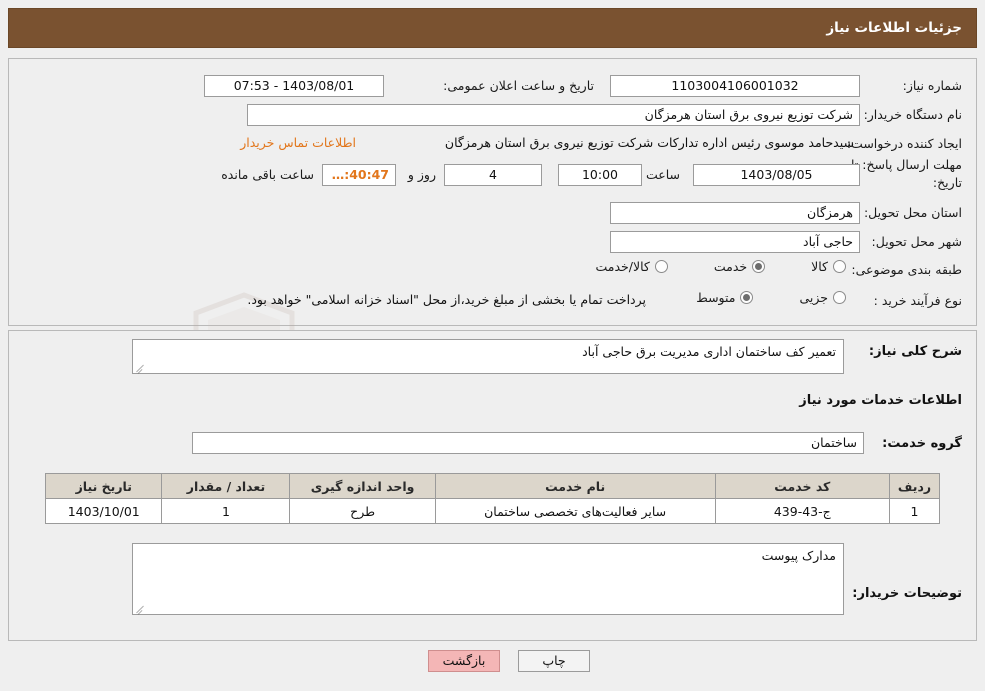  Describe the element at coordinates (662, 174) in the screenshot. I see `deadline-time-label: ساعت` at that location.